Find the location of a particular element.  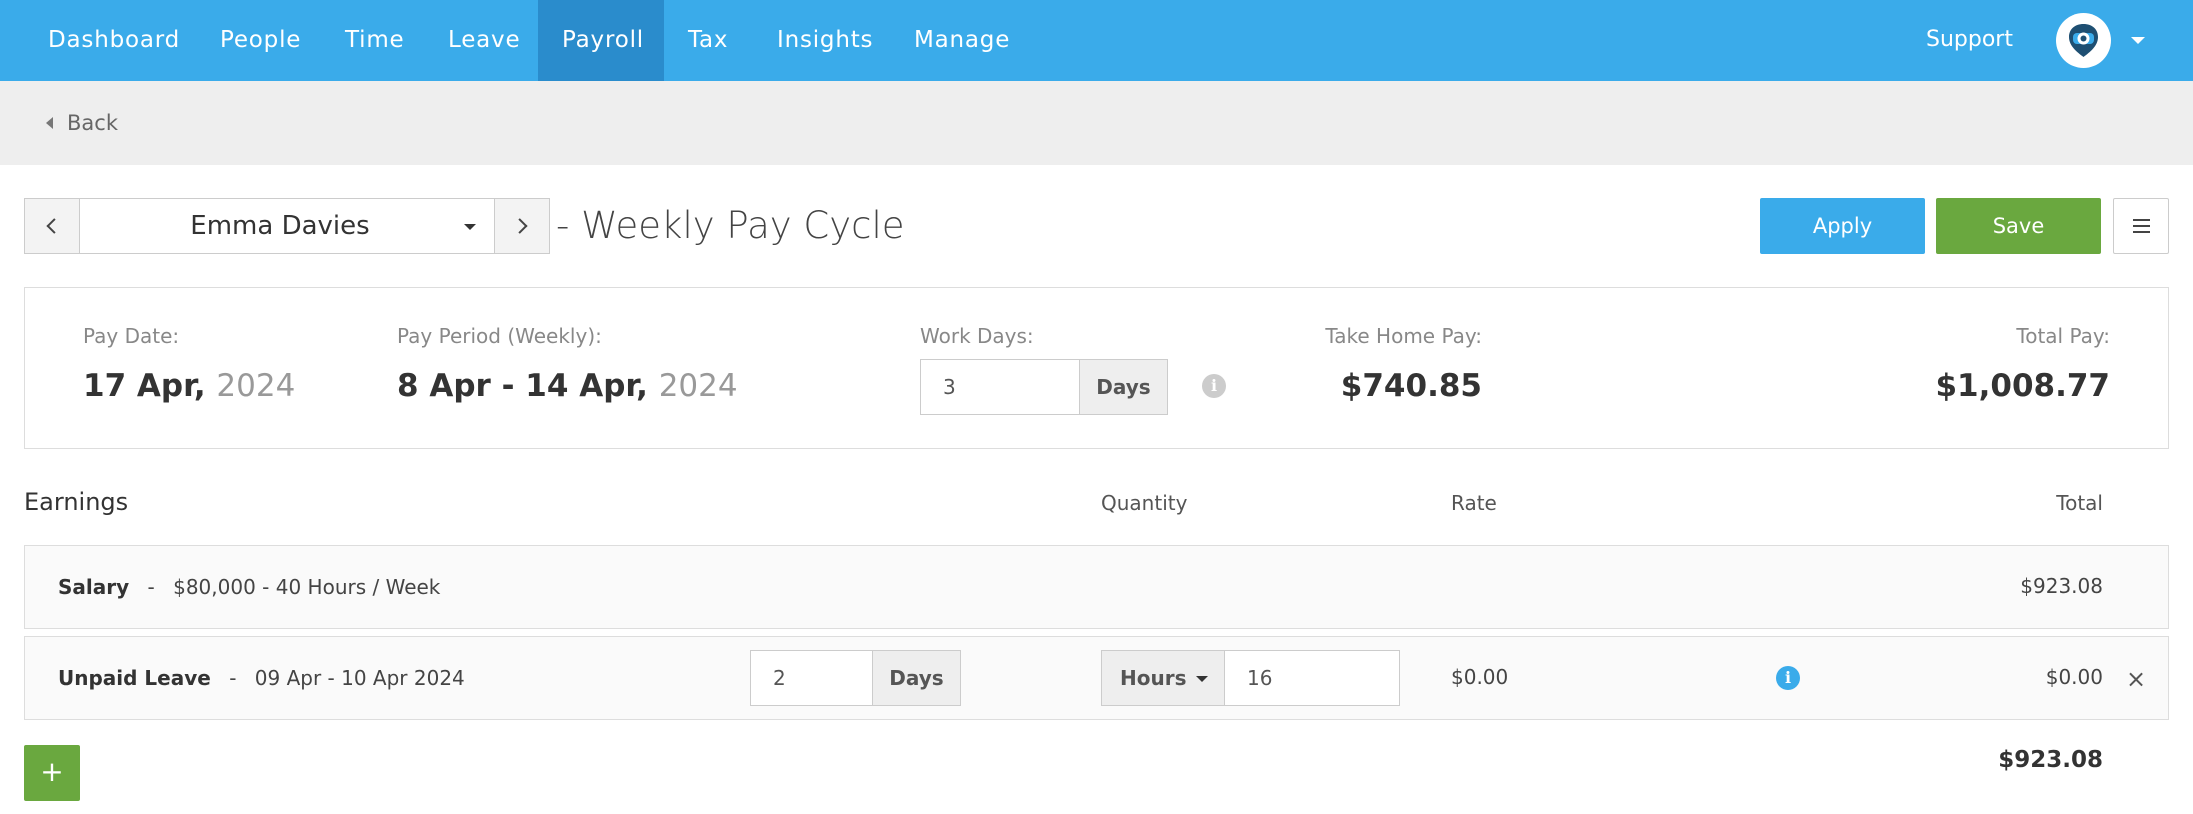

support-link: Support is located at coordinates (1969, 40).